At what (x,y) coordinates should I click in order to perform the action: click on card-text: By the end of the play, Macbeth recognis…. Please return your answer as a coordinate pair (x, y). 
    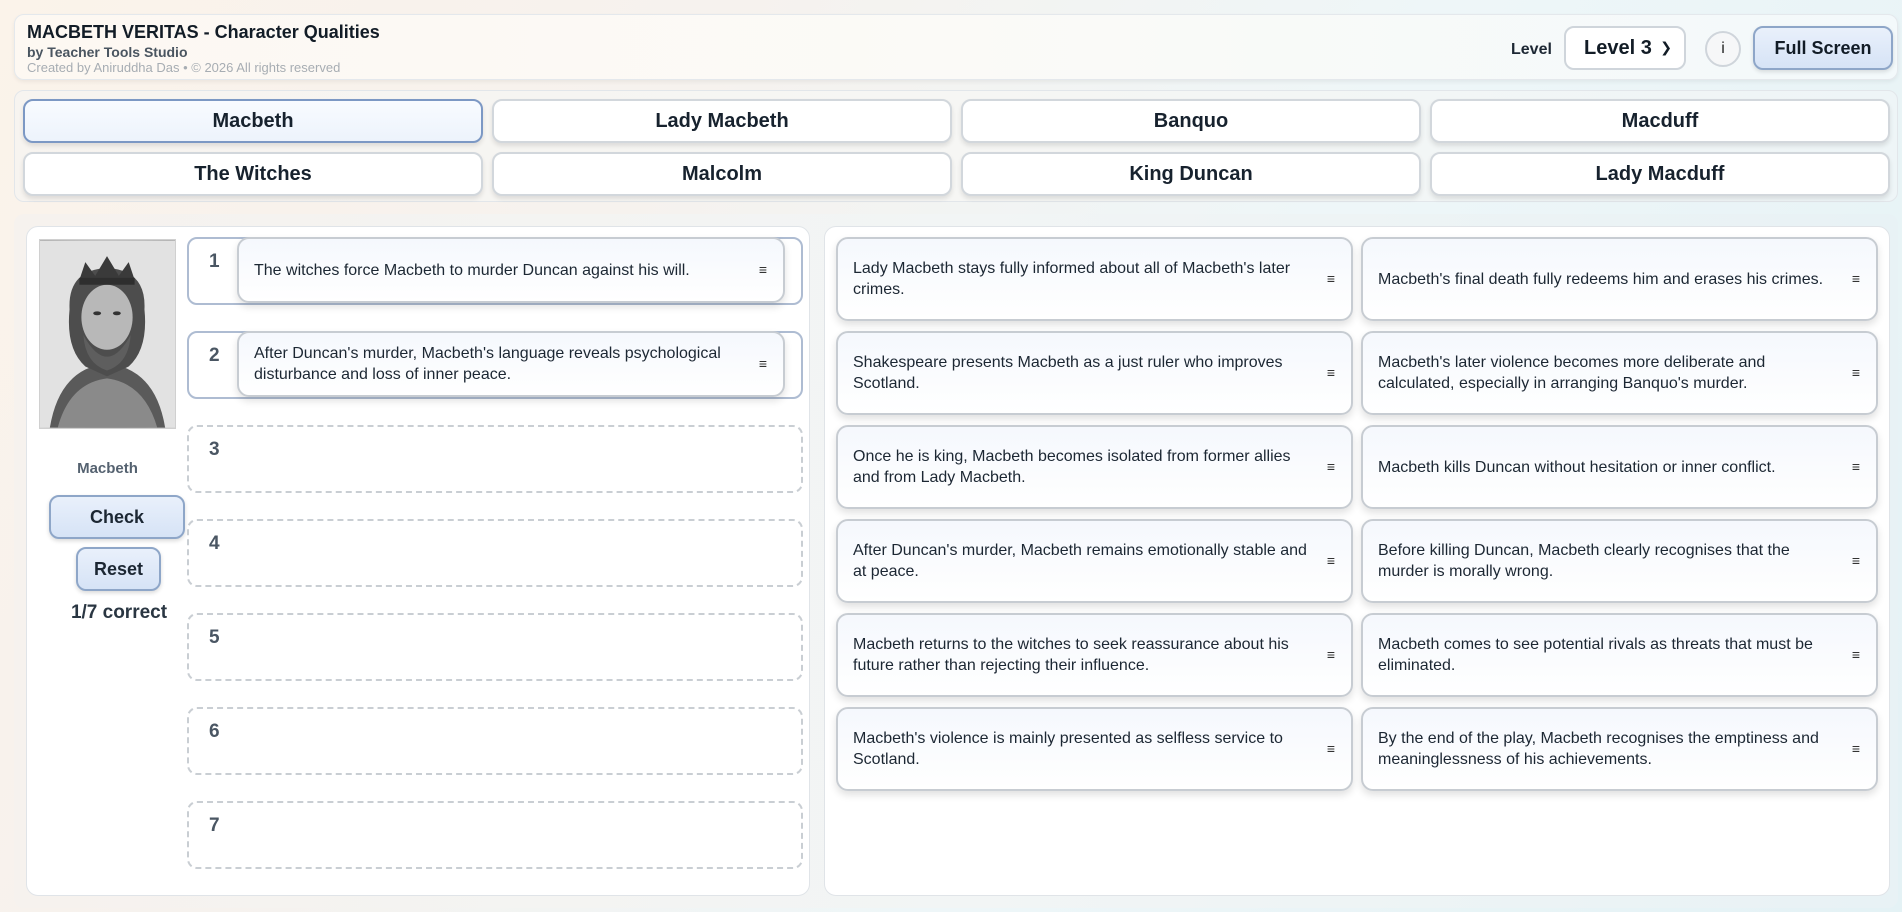
    Looking at the image, I should click on (1598, 749).